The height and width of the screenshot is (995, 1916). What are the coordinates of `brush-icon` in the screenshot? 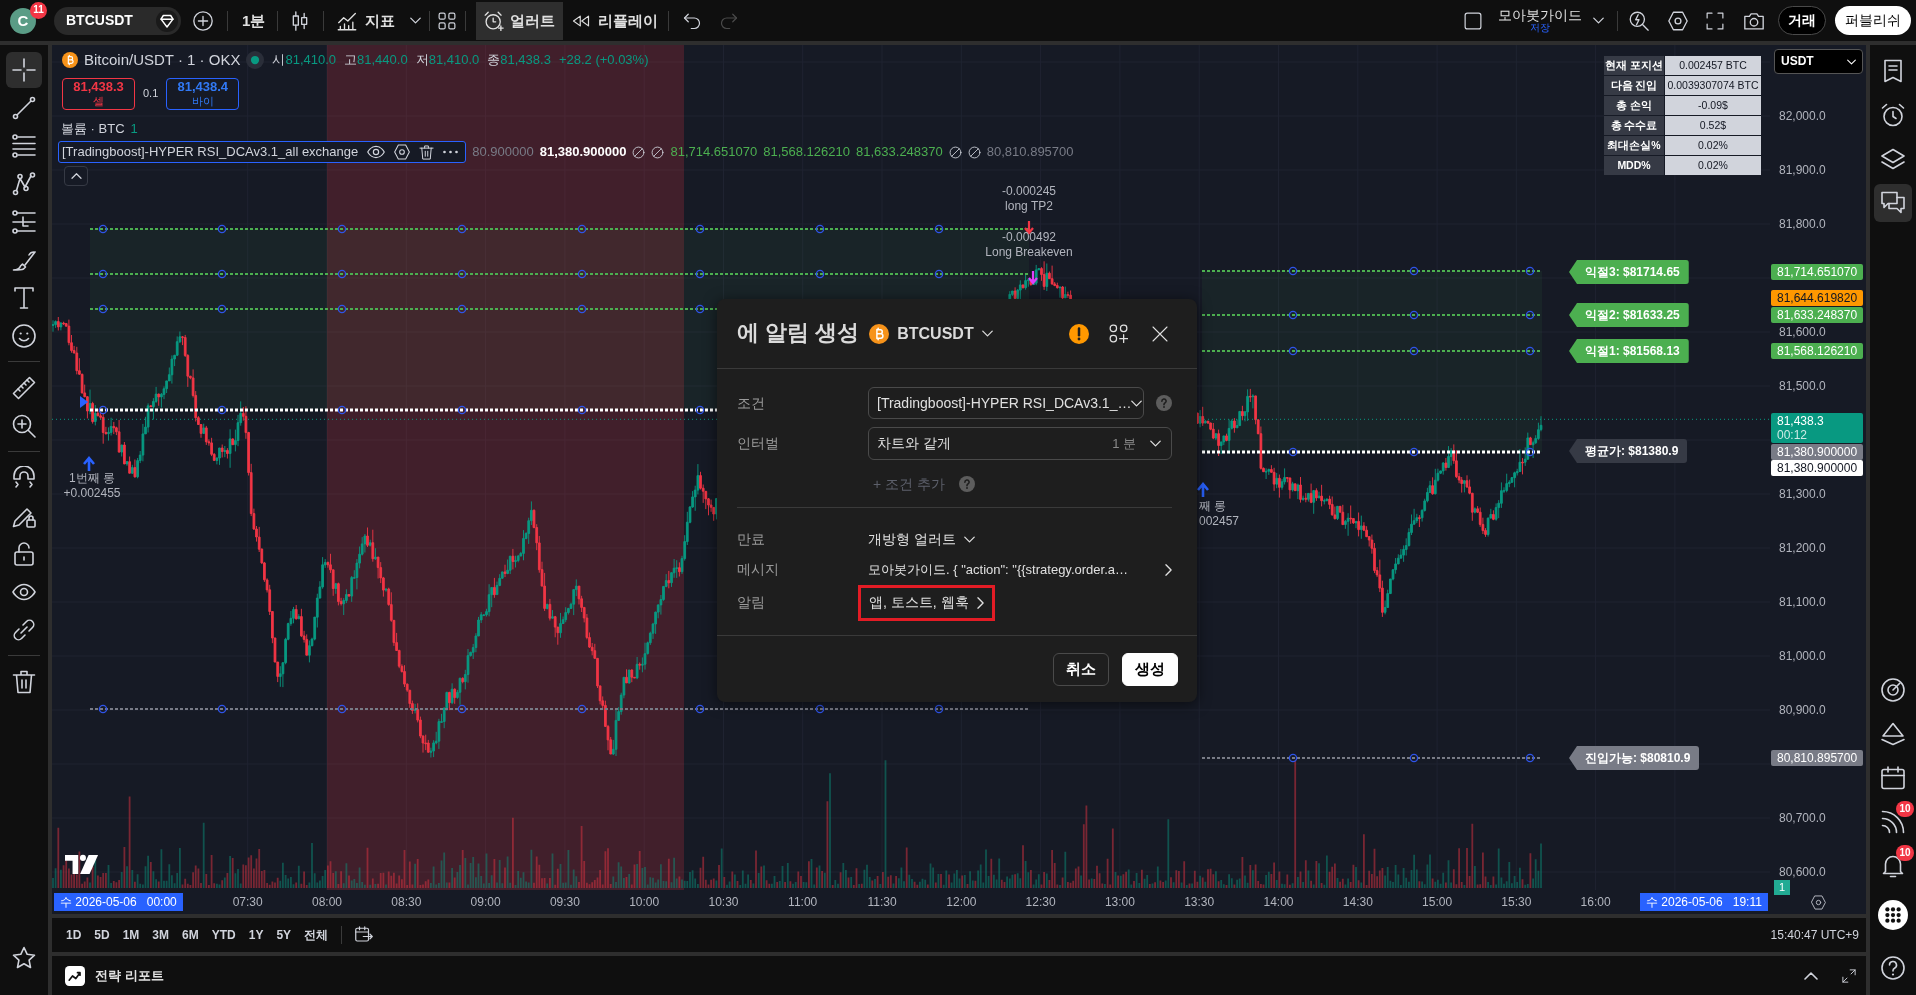 It's located at (24, 260).